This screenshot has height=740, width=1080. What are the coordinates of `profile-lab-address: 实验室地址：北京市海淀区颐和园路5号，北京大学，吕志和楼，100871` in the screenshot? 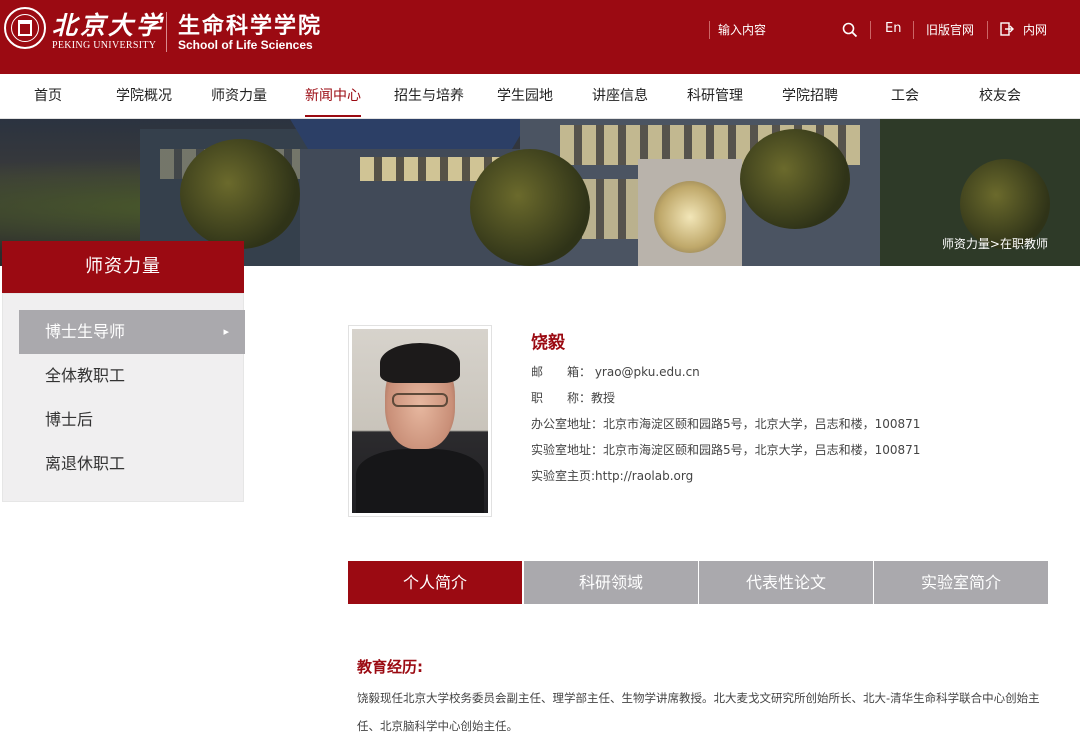 It's located at (726, 450).